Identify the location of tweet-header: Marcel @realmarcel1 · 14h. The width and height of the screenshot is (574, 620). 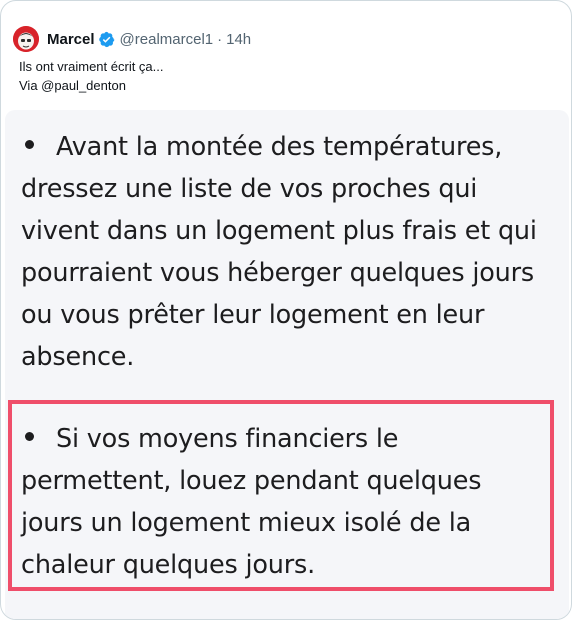
(132, 39).